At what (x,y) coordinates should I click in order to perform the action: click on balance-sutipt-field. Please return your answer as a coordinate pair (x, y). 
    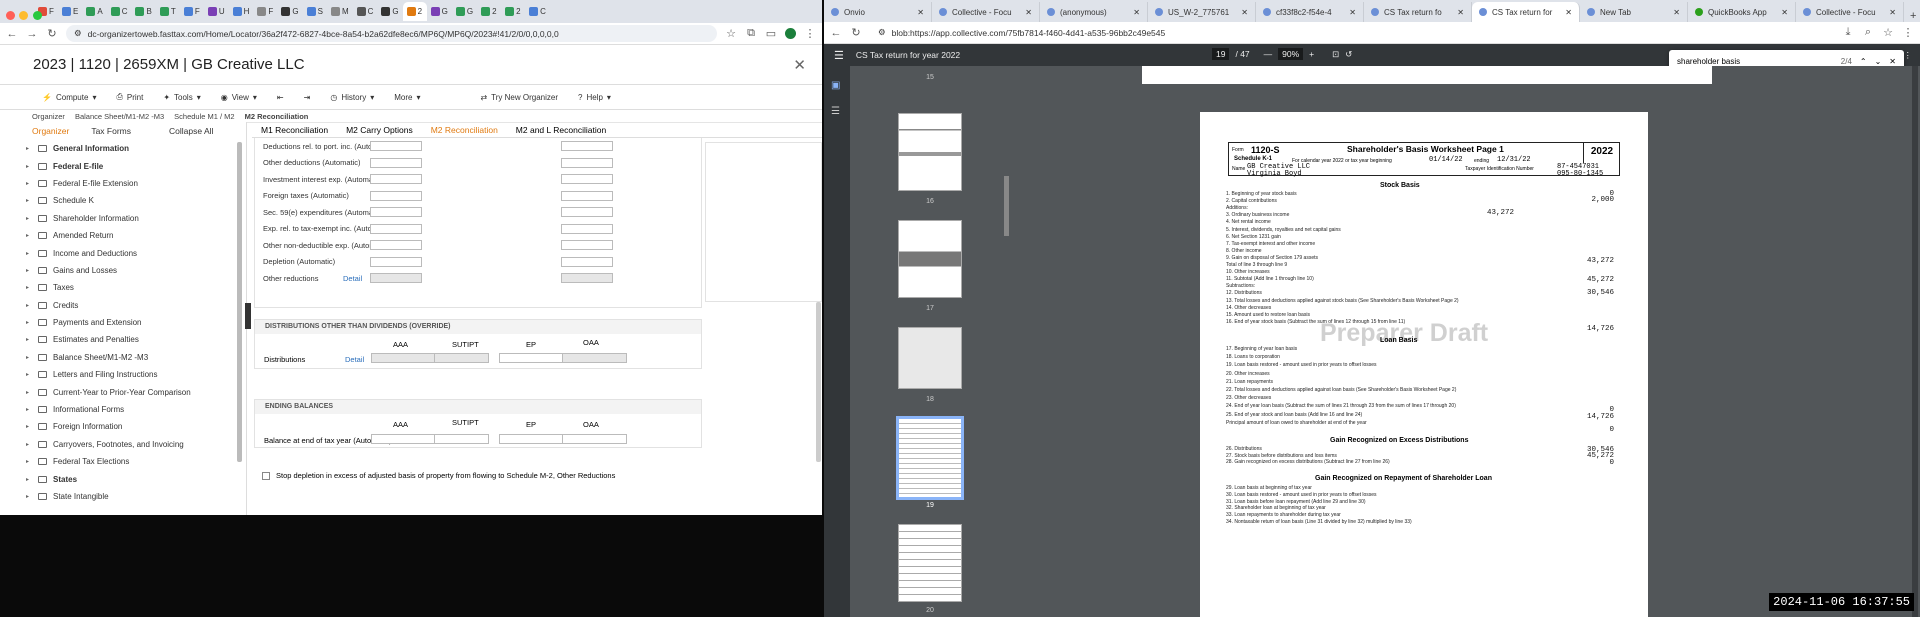
    Looking at the image, I should click on (461, 439).